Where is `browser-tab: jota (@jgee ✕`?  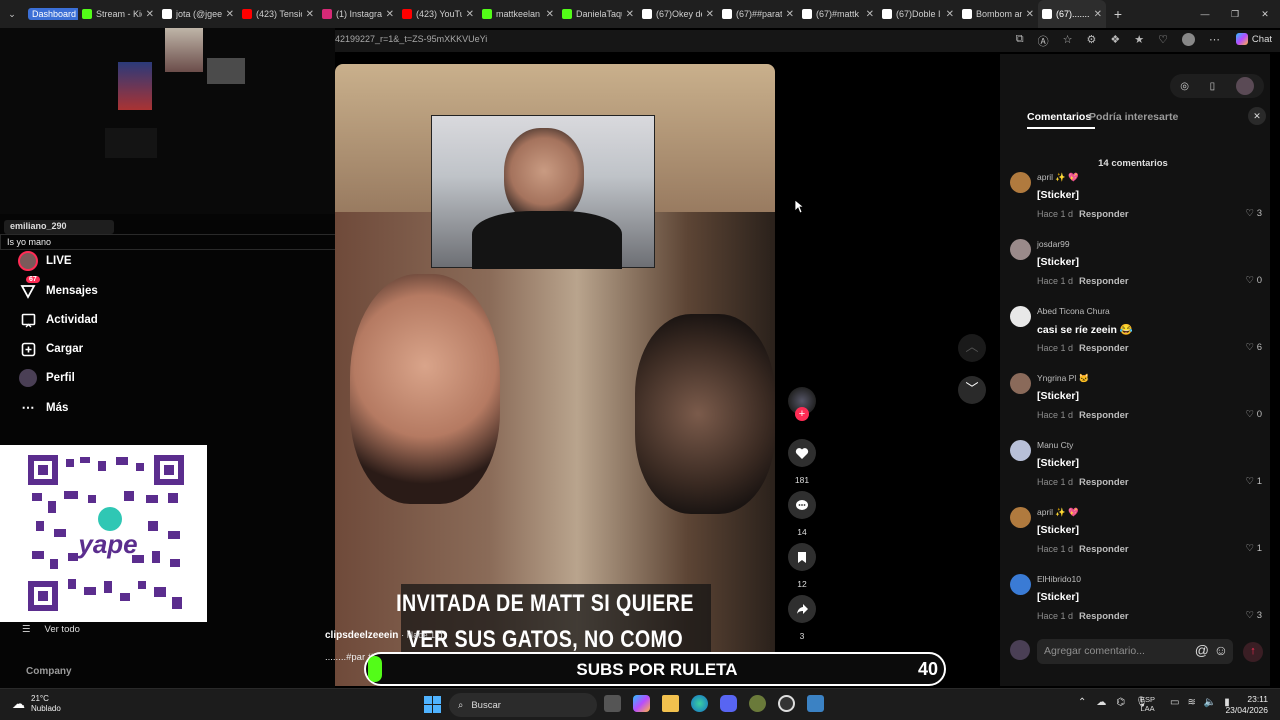
browser-tab: jota (@jgee ✕ is located at coordinates (198, 14).